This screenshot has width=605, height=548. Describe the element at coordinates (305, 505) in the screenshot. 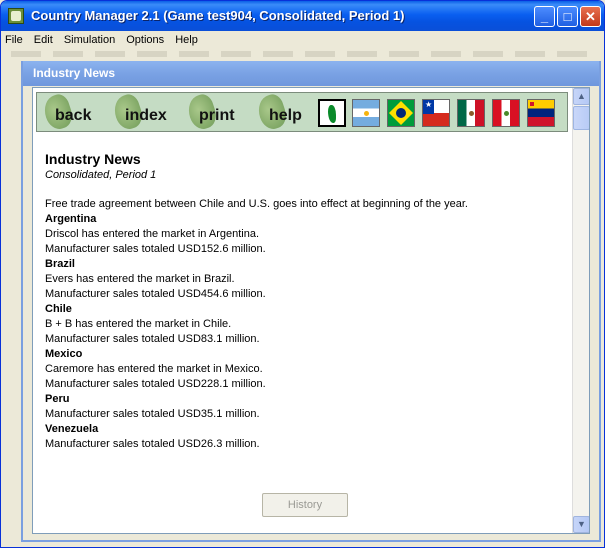

I see `history-button: History` at that location.